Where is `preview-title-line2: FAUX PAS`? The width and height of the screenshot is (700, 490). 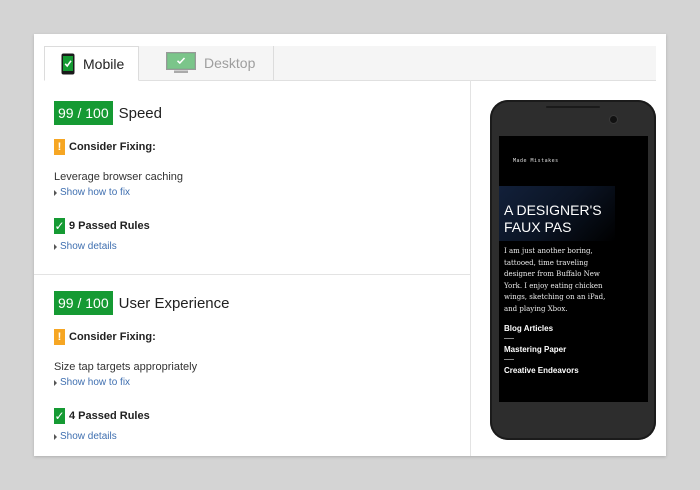 preview-title-line2: FAUX PAS is located at coordinates (538, 227).